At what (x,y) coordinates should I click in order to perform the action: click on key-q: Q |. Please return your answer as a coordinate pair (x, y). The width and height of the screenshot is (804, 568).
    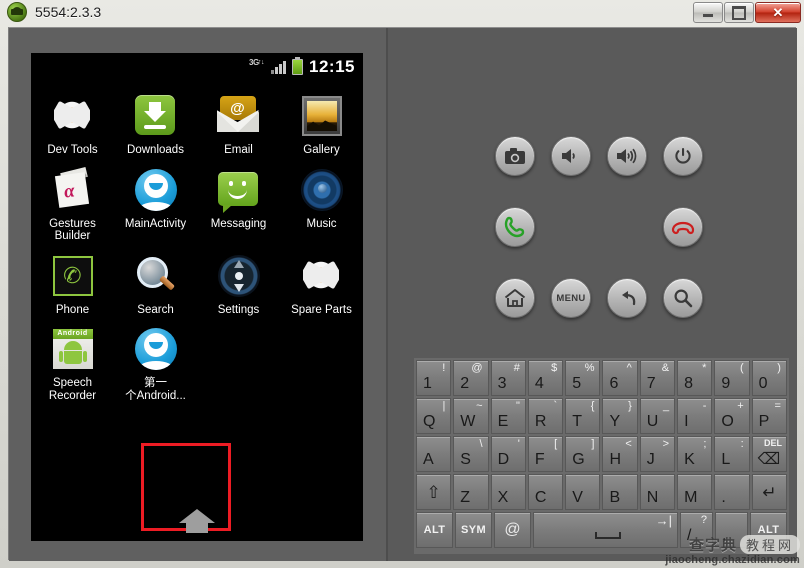
    Looking at the image, I should click on (434, 416).